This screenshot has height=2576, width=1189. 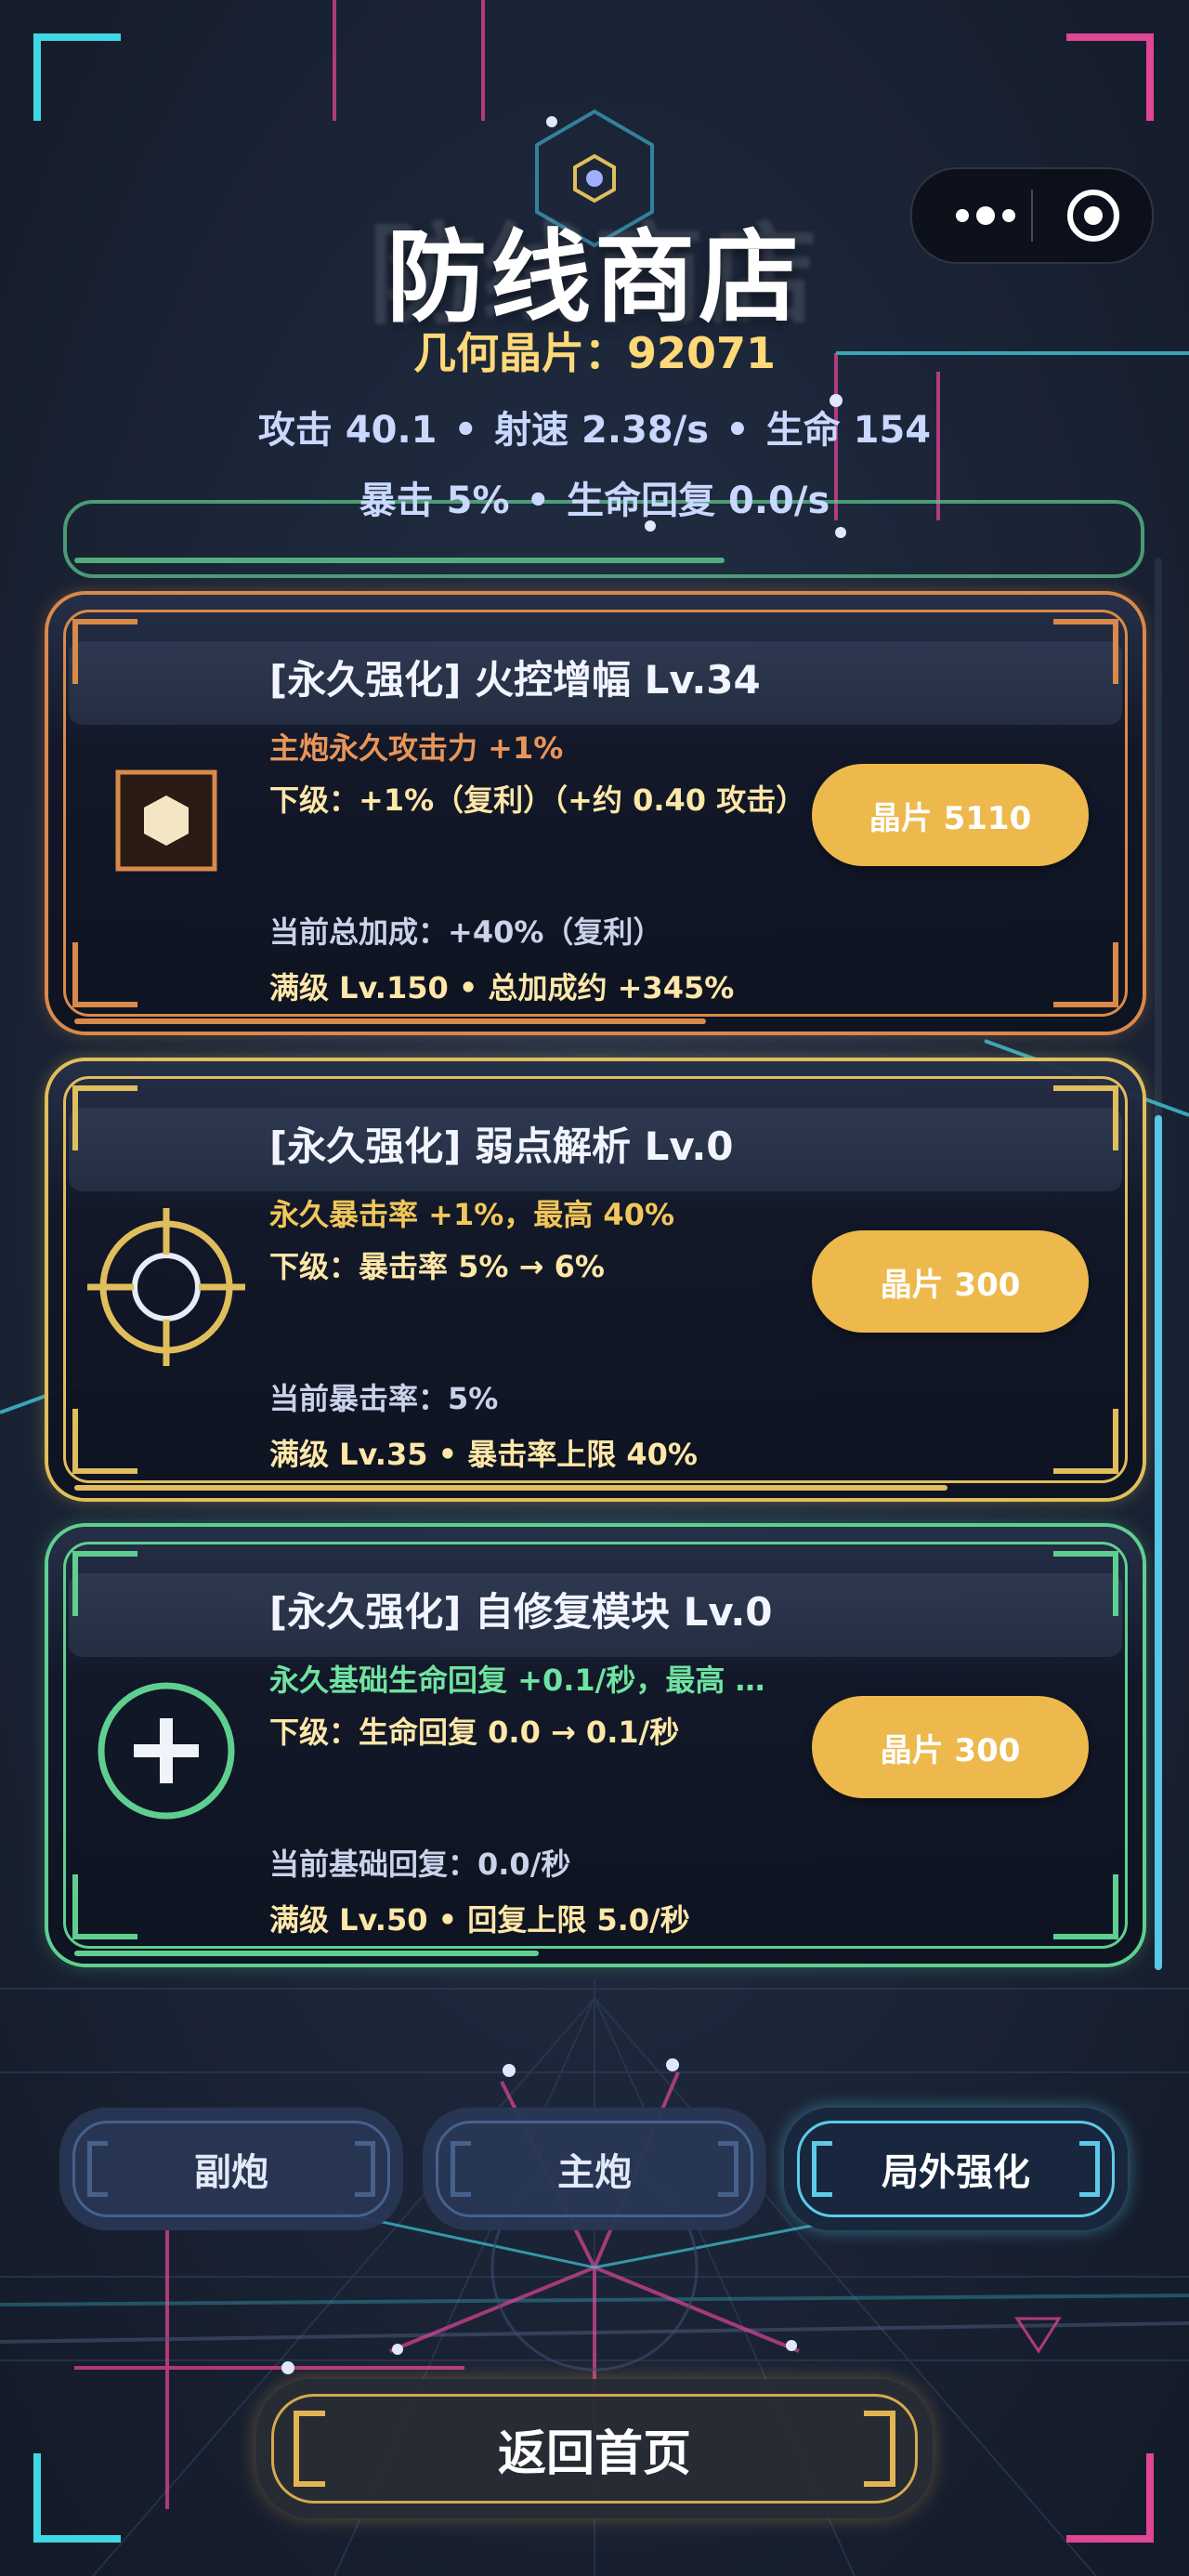 What do you see at coordinates (466, 932) in the screenshot?
I see `upgrade-current: 当前总加成：+40%（复利）` at bounding box center [466, 932].